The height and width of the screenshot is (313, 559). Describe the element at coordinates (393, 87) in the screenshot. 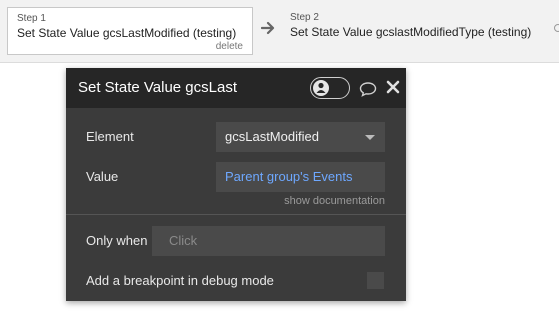

I see `close-icon` at that location.